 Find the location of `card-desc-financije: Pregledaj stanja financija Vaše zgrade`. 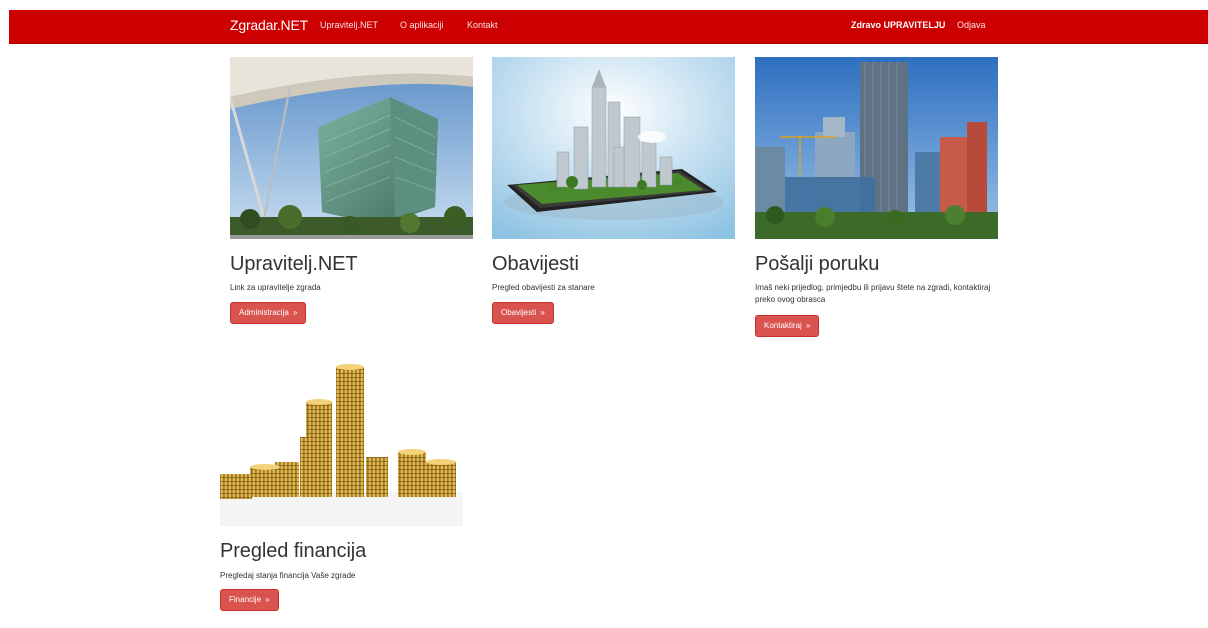

card-desc-financije: Pregledaj stanja financija Vaše zgrade is located at coordinates (288, 575).